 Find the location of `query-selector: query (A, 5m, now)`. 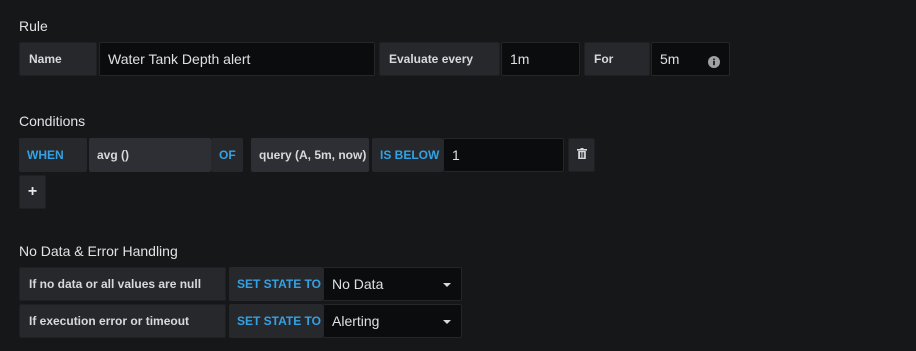

query-selector: query (A, 5m, now) is located at coordinates (310, 155).